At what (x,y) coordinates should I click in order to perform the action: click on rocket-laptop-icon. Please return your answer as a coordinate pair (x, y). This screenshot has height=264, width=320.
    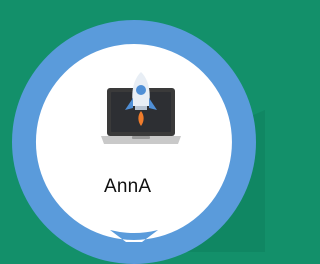
    Looking at the image, I should click on (141, 109).